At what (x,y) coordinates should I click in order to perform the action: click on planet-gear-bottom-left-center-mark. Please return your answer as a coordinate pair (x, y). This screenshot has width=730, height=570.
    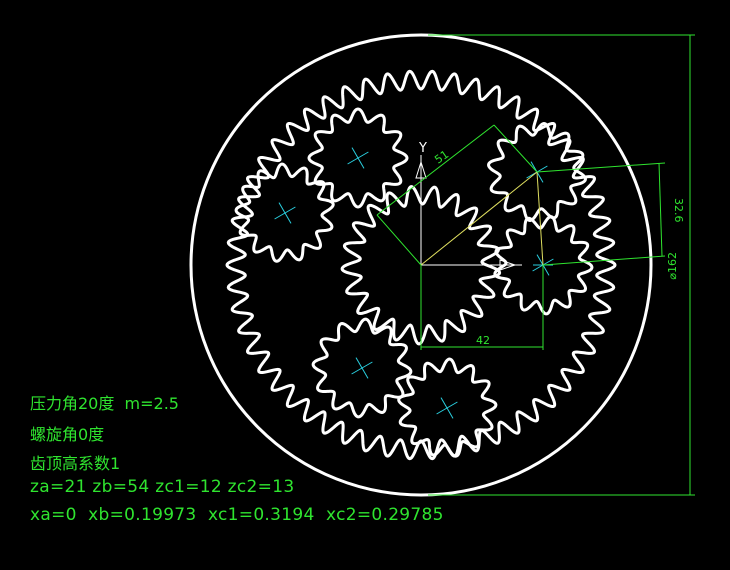
    Looking at the image, I should click on (362, 368).